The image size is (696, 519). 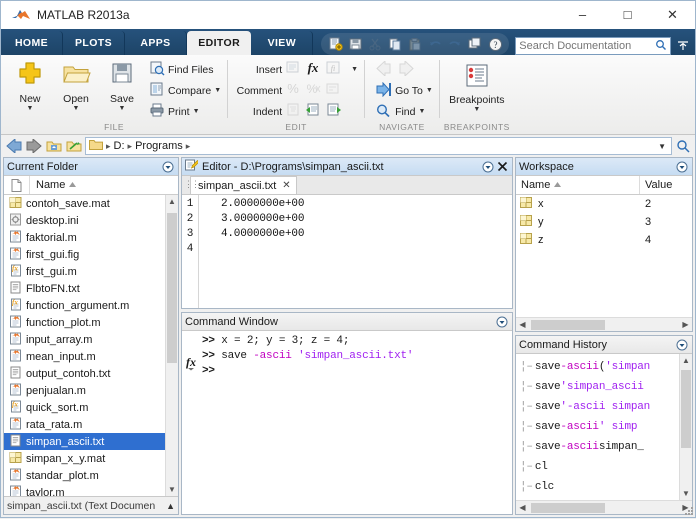 I want to click on maximize-button: □, so click(x=627, y=15).